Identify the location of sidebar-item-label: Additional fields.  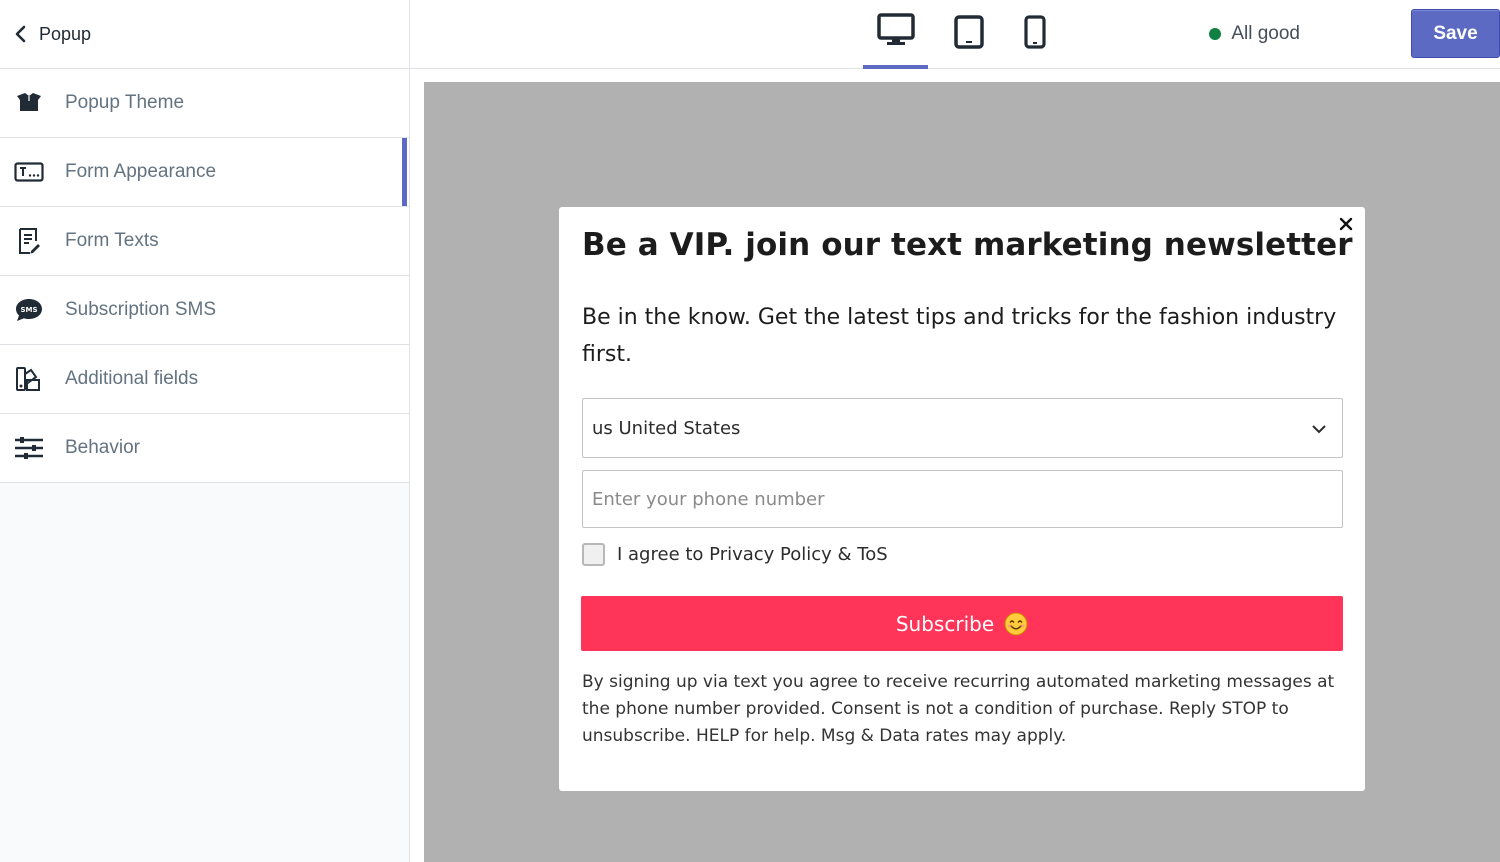
(132, 378).